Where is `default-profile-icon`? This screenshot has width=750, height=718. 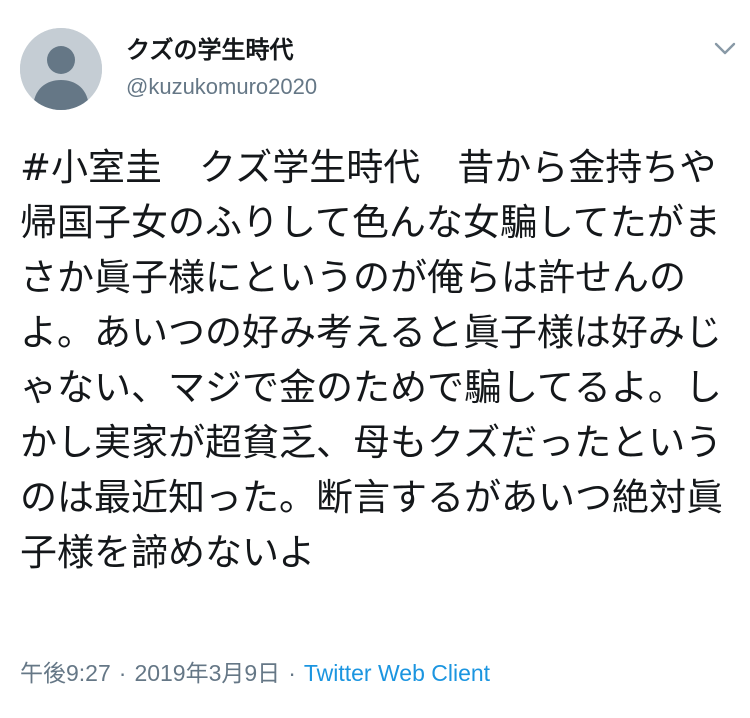 default-profile-icon is located at coordinates (61, 69).